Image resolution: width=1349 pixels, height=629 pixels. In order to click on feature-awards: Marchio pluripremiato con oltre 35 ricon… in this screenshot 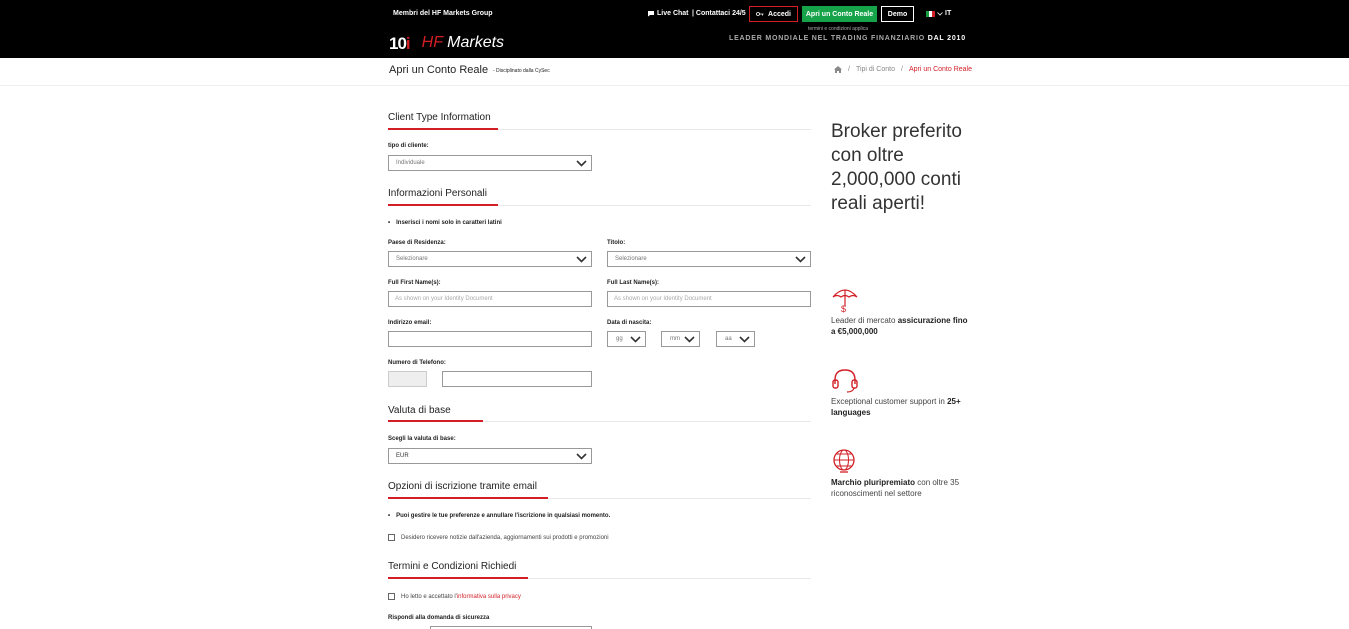, I will do `click(895, 488)`.